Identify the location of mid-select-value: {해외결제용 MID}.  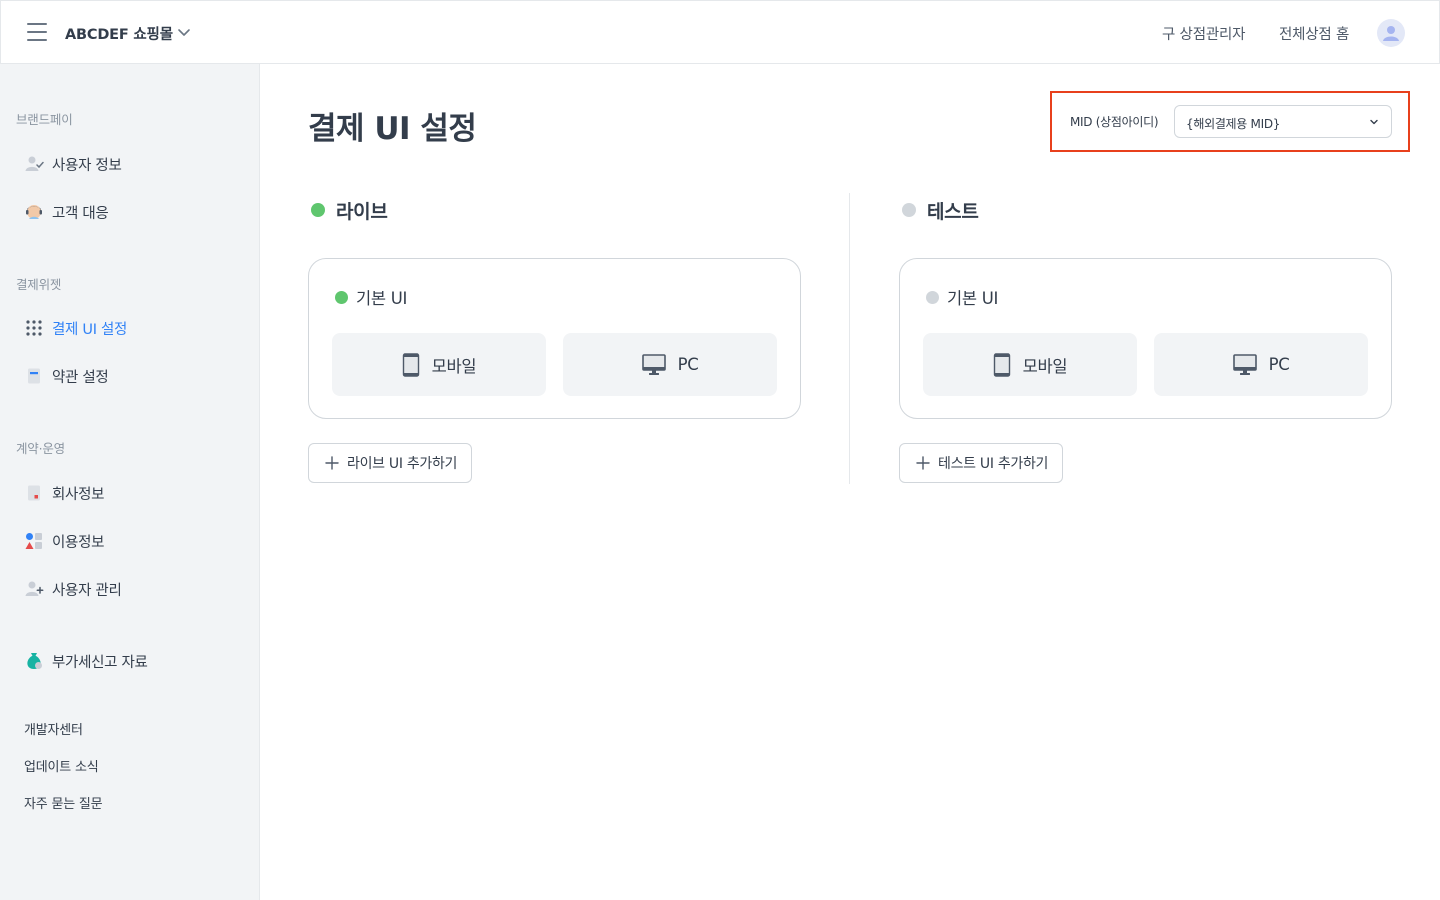
(1233, 124).